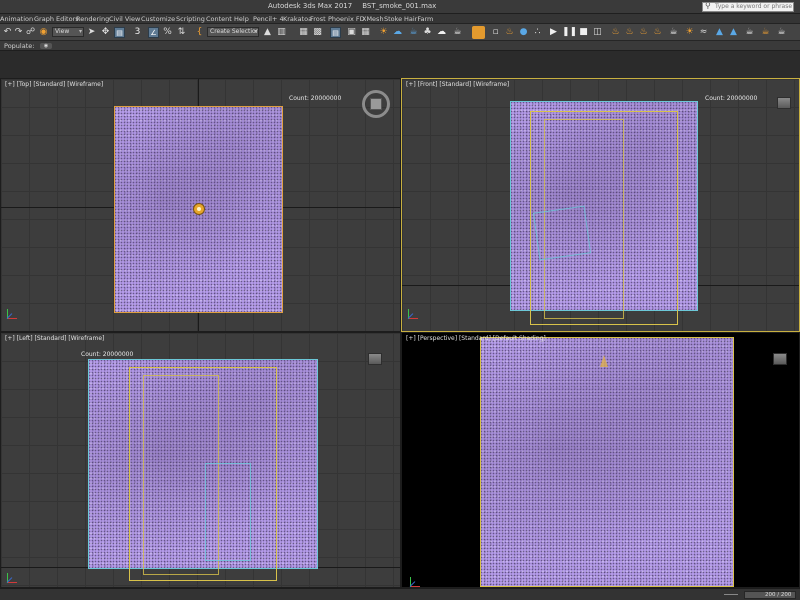 This screenshot has width=800, height=600. I want to click on ocean-preset-icon: ≈, so click(703, 32).